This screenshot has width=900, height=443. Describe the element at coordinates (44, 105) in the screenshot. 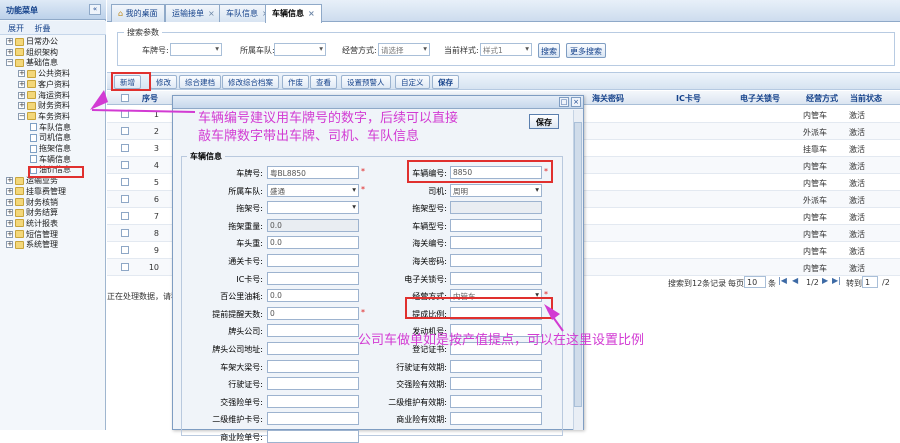

I see `menu-item: + 财务资料` at that location.